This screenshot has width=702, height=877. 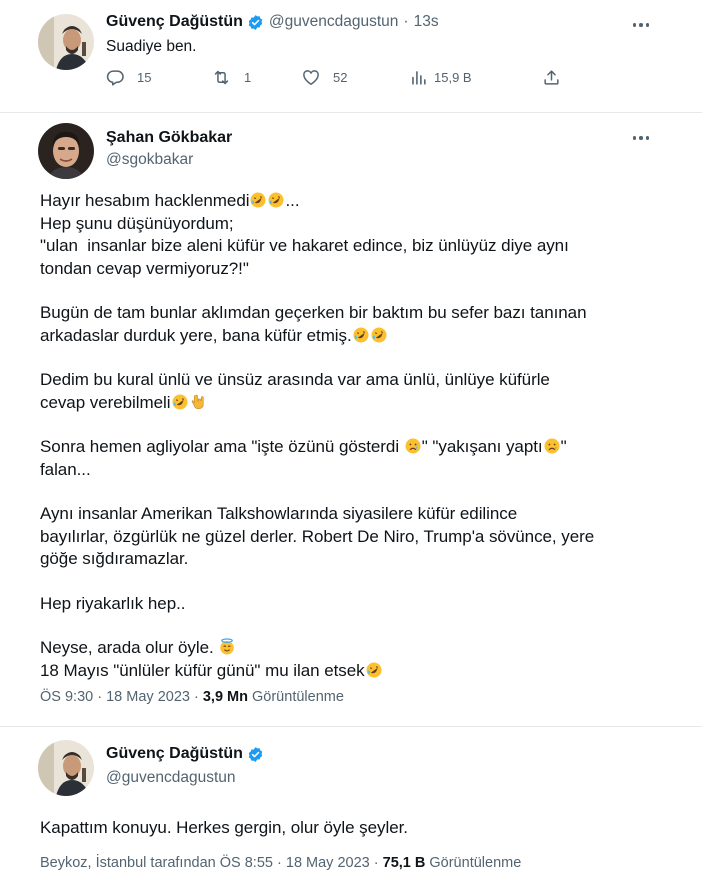 I want to click on views-button: 15,9 B, so click(x=475, y=77).